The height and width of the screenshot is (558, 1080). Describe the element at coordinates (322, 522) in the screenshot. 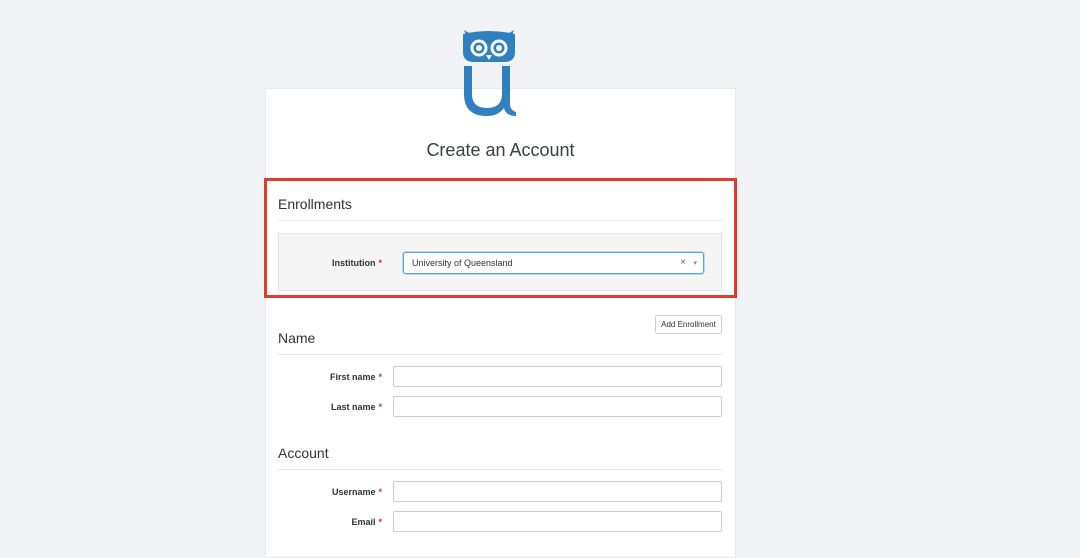

I see `email-label: Email *` at that location.